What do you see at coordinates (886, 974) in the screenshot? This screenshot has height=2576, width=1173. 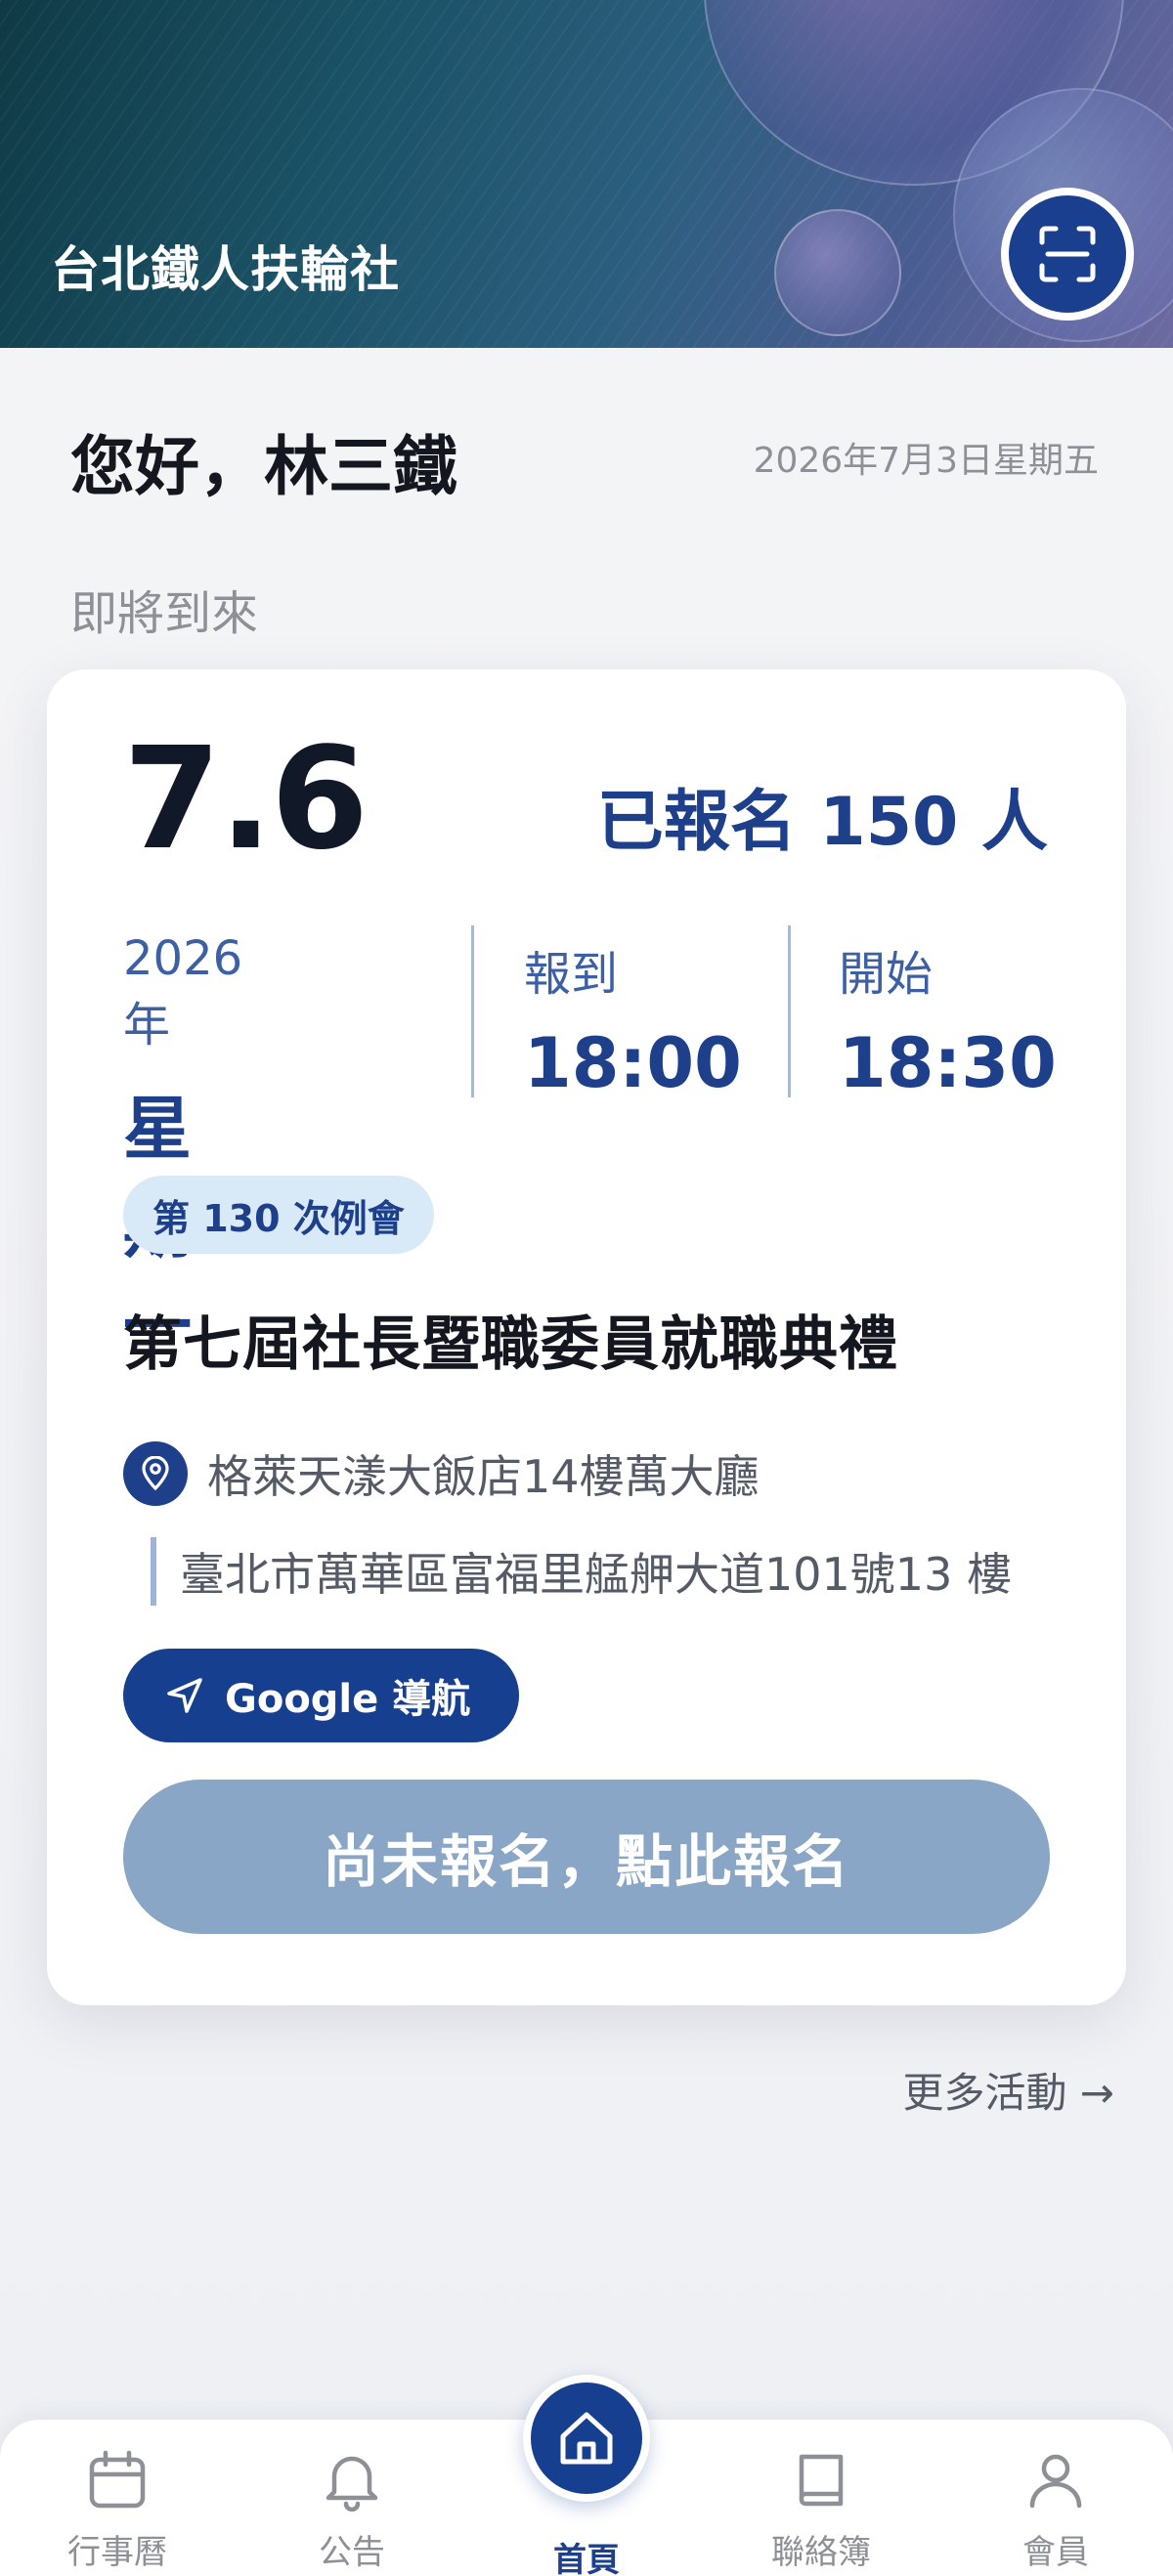 I see `start-label: 開始` at bounding box center [886, 974].